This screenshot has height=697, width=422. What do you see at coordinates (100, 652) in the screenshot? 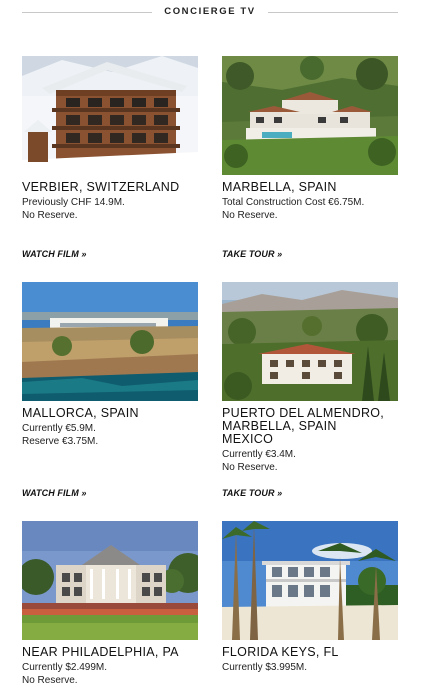
I see `listing-location: NEAR PHILADELPHIA, PA` at bounding box center [100, 652].